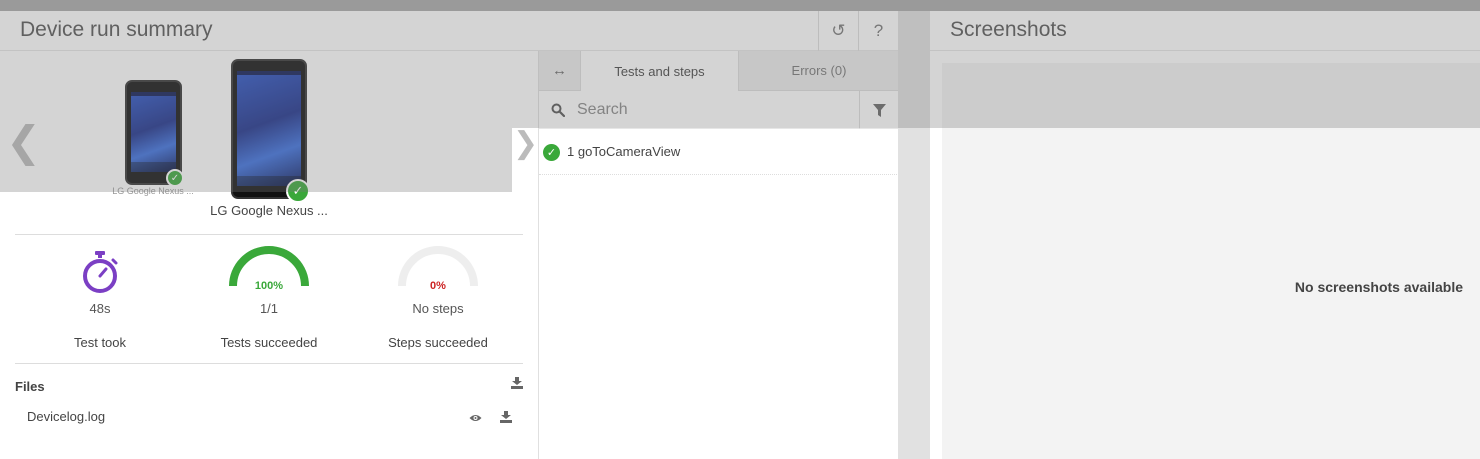 The width and height of the screenshot is (1480, 459). Describe the element at coordinates (449, 31) in the screenshot. I see `summary-header: Device run summary ↺ ?` at that location.